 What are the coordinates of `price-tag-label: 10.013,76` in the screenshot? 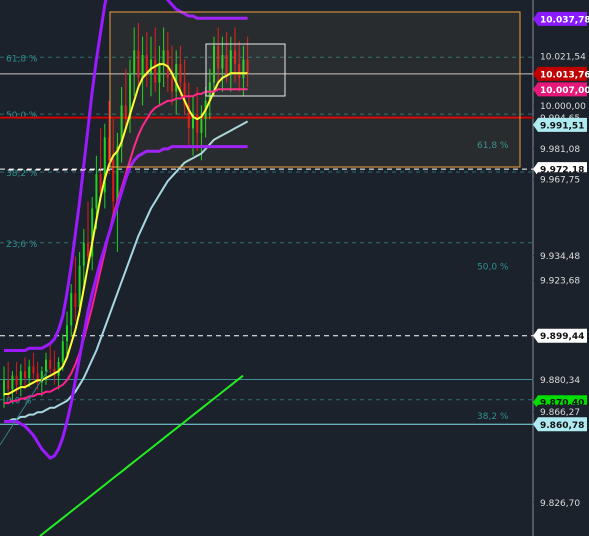 It's located at (564, 75).